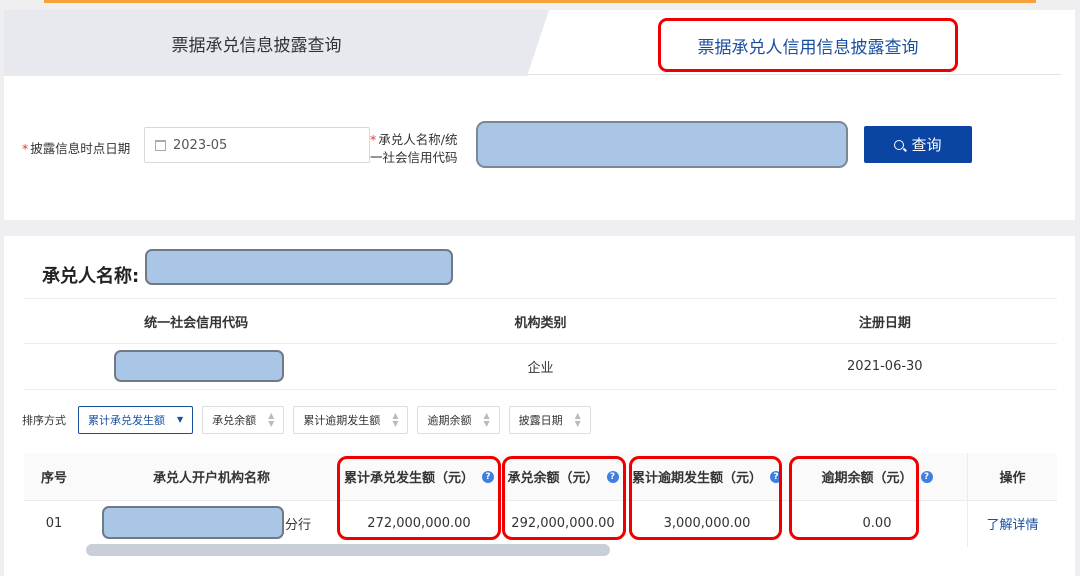 This screenshot has width=1080, height=576. Describe the element at coordinates (193, 522) in the screenshot. I see `branch-name-redacted` at that location.